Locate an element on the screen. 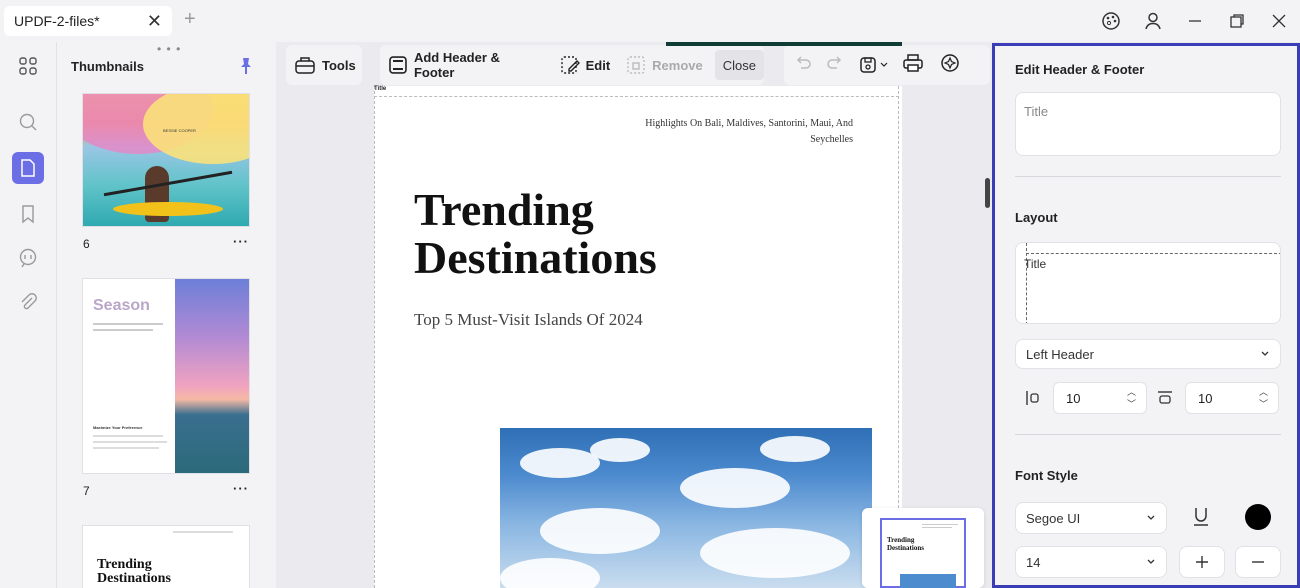  remove-button: Remove is located at coordinates (664, 65).